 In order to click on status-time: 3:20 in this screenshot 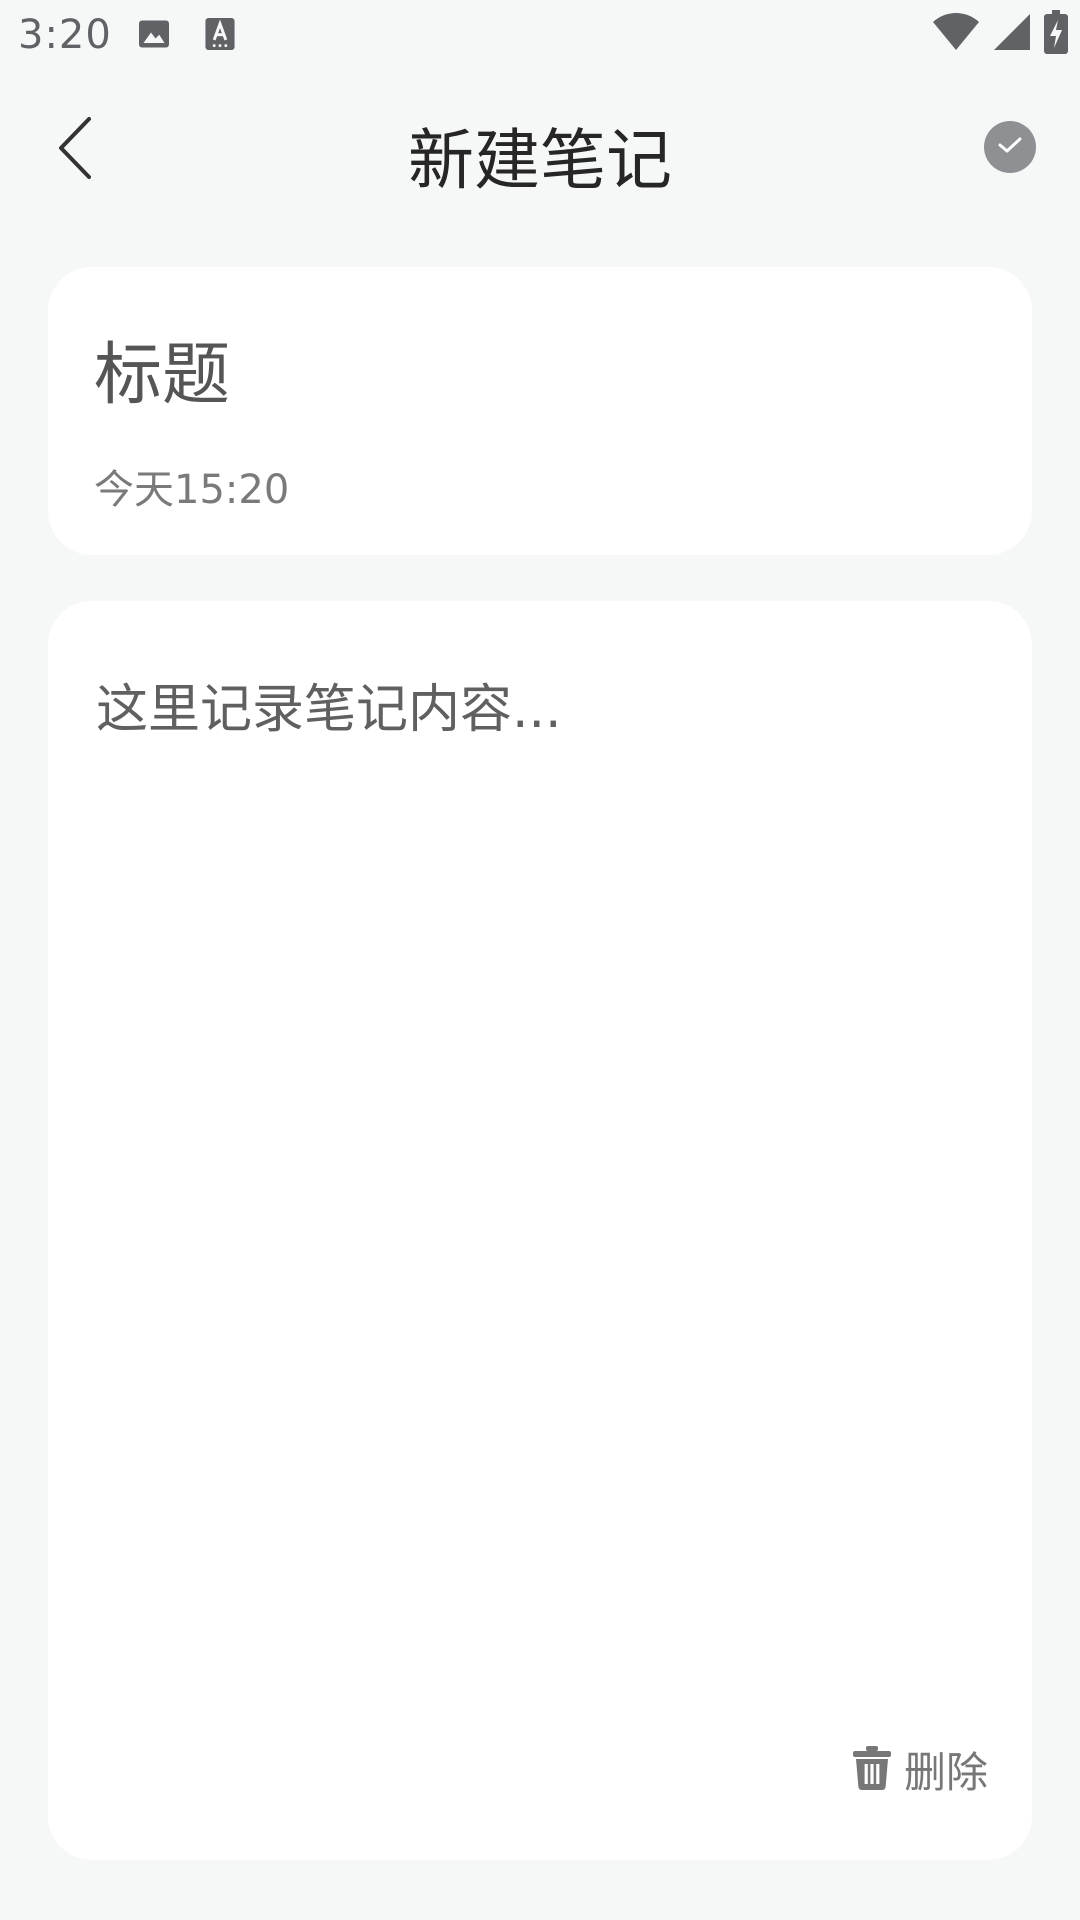, I will do `click(65, 35)`.